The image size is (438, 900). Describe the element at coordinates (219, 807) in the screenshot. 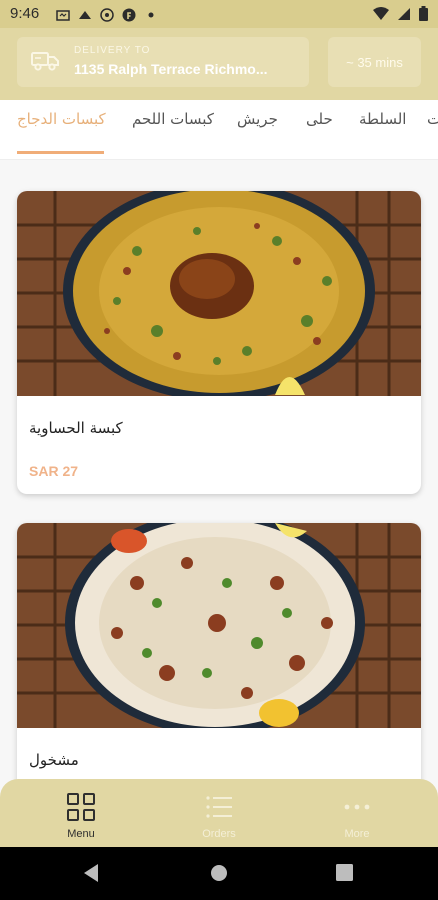

I see `list-icon` at that location.